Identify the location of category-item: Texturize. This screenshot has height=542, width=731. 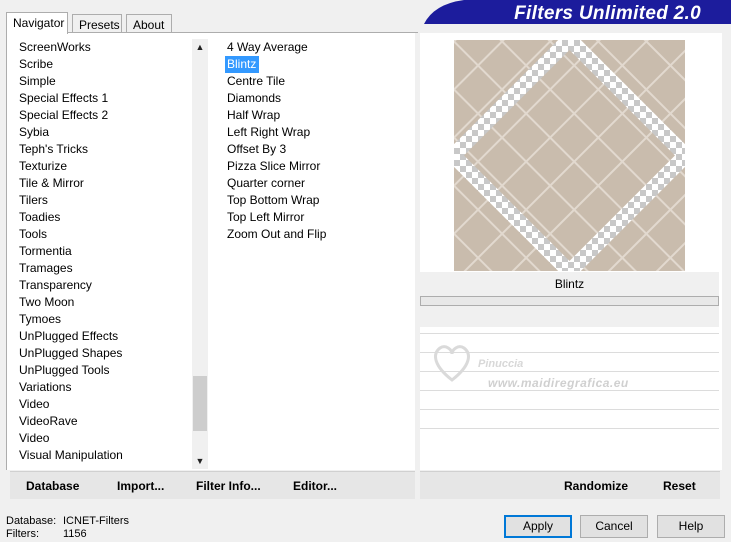
(105, 166).